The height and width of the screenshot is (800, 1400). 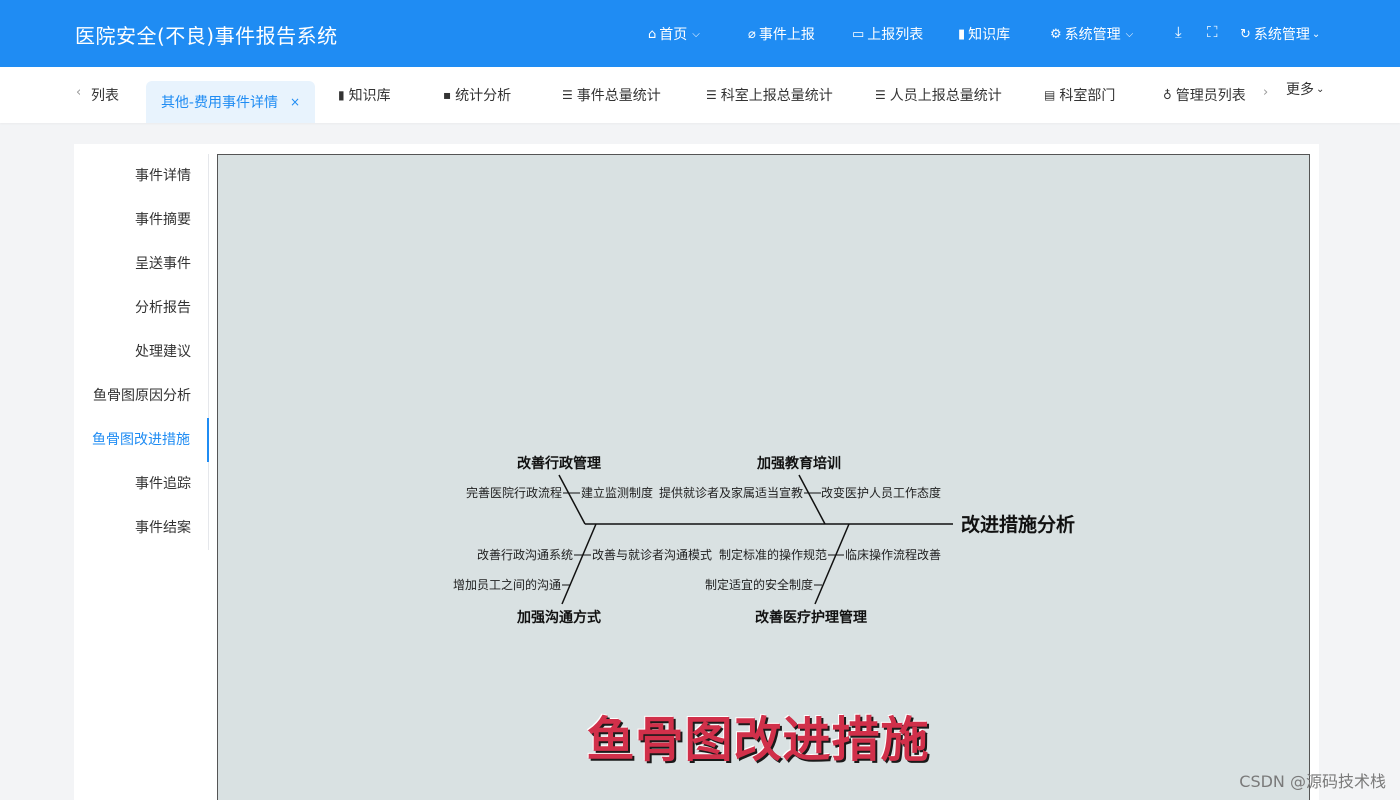 I want to click on fishbone-head: 改进措施分析, so click(x=1018, y=524).